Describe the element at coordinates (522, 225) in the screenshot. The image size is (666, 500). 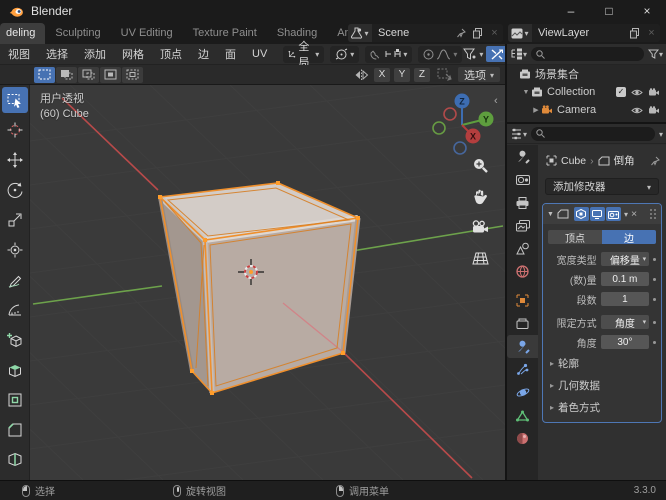
I see `tab-viewlayer-properties` at that location.